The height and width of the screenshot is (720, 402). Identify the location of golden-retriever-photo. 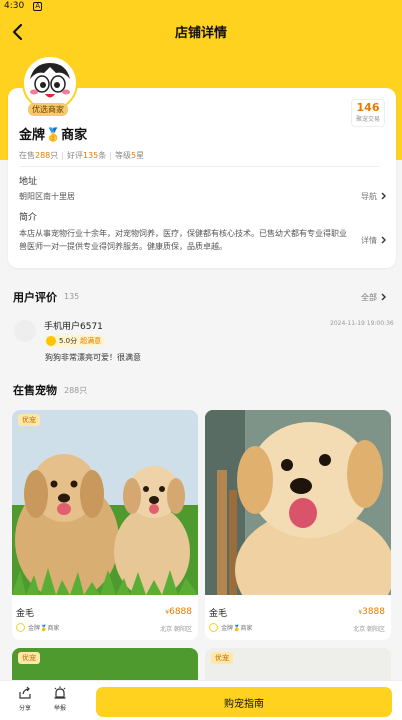
(105, 502).